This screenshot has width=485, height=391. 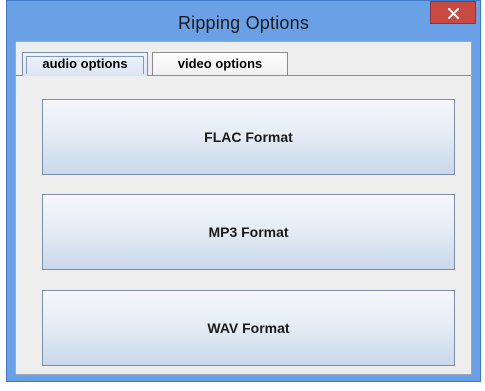 I want to click on tab-strip: audio options video options, so click(x=243, y=64).